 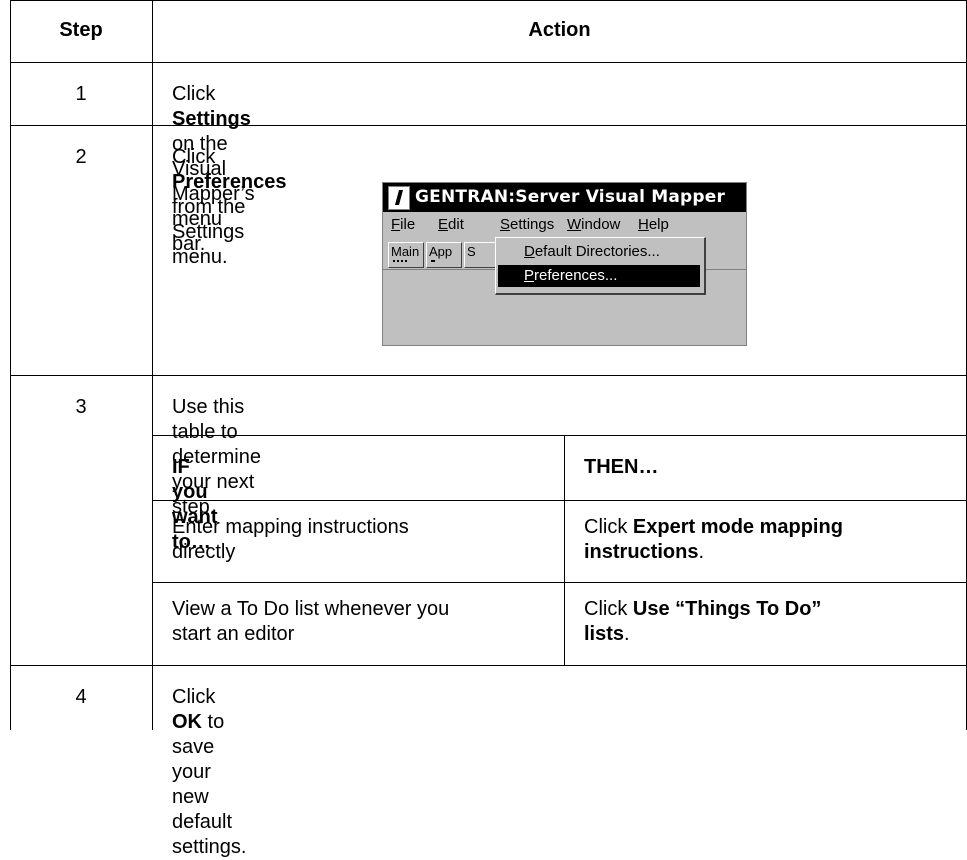 I want to click on toolbar-app-button: App, so click(x=444, y=255).